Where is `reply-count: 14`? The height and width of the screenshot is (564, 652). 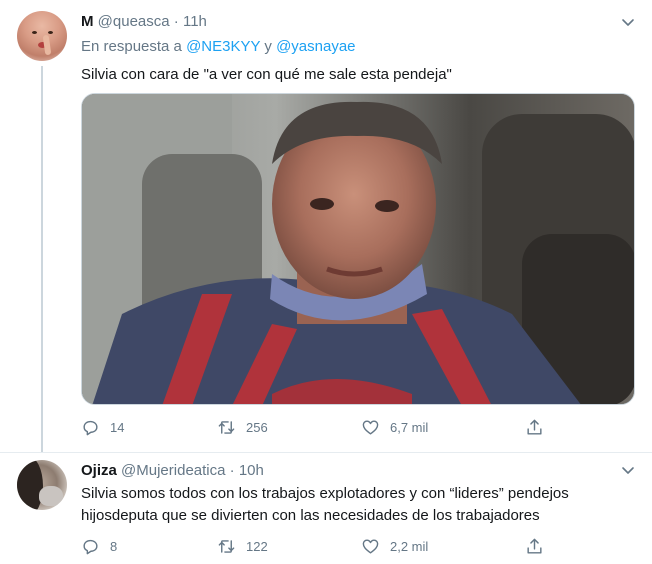
reply-count: 14 is located at coordinates (117, 427).